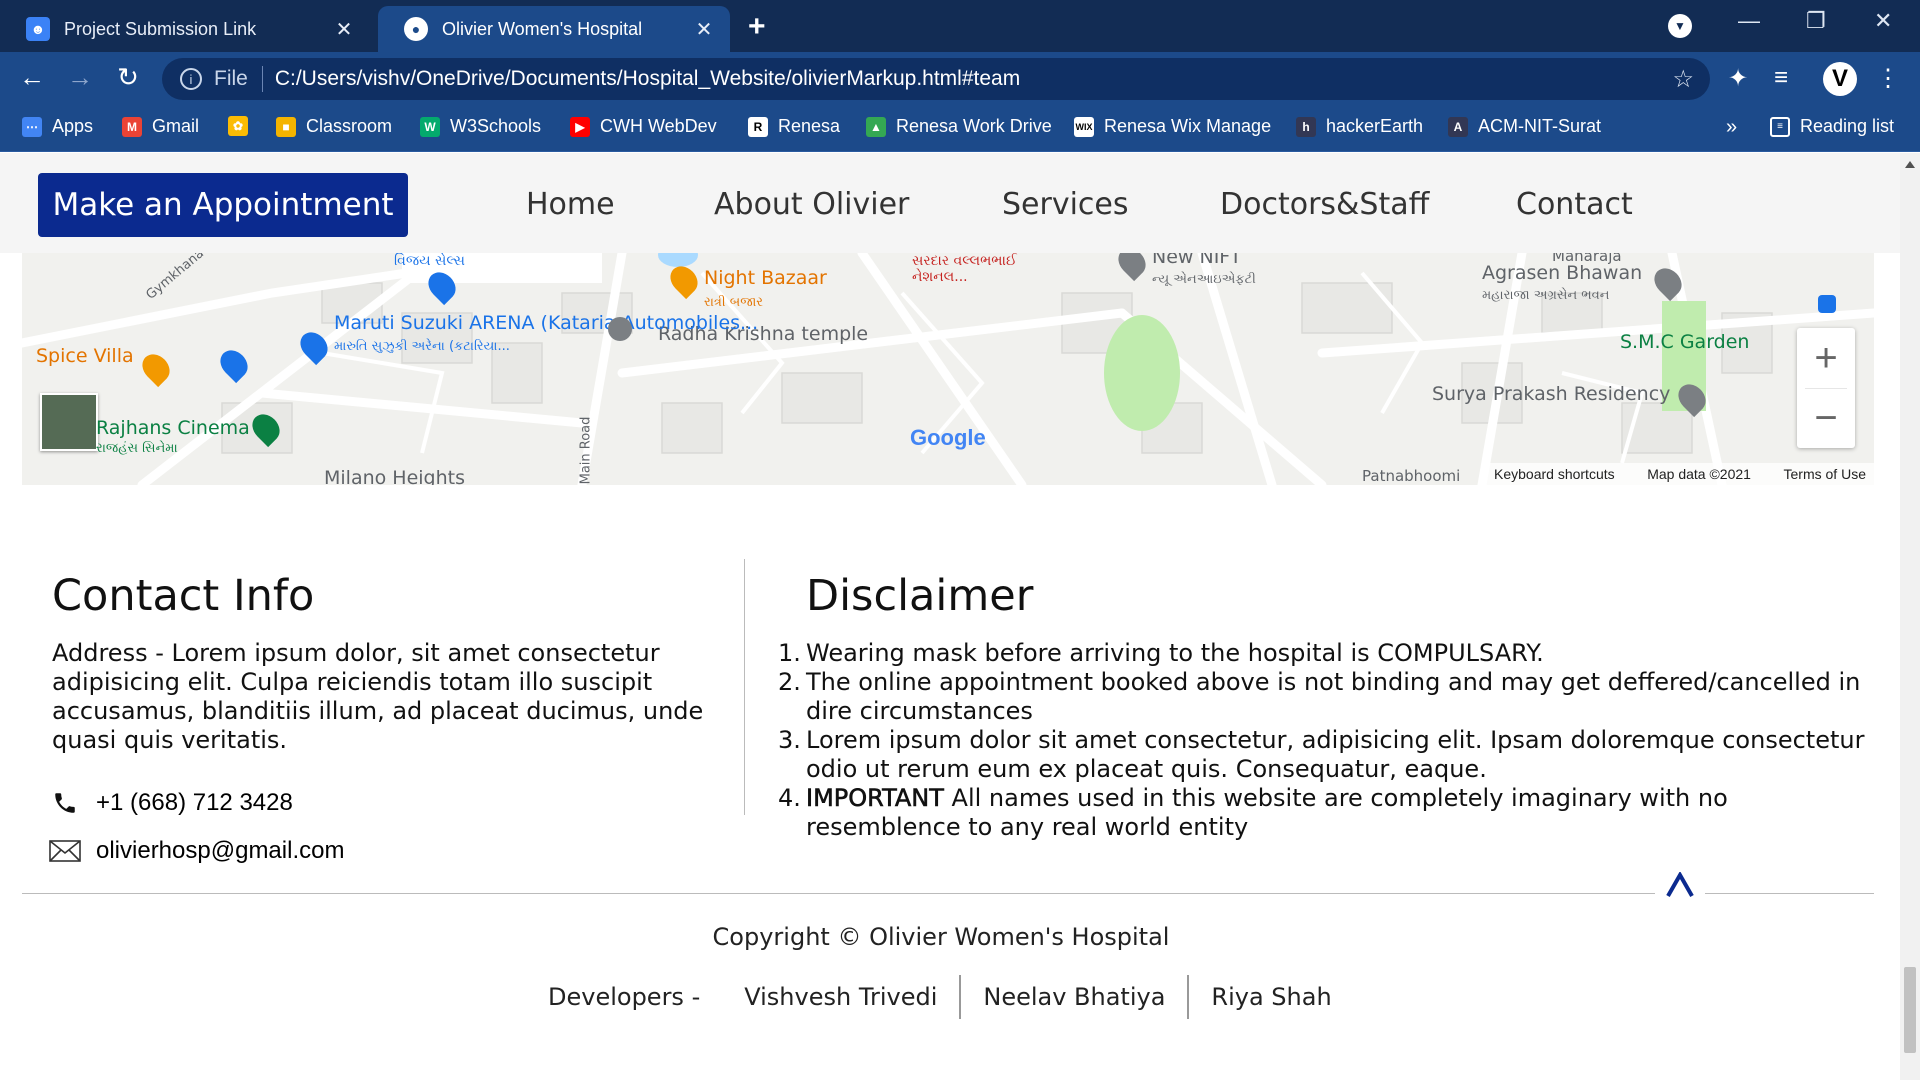  I want to click on bookmark-w3schools: W W3Schools, so click(480, 126).